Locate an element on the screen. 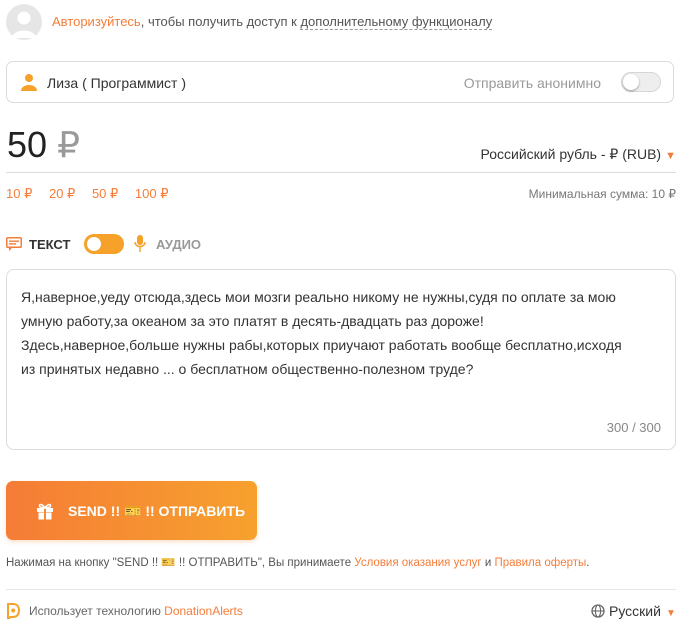 Image resolution: width=682 pixels, height=624 pixels. gift-icon is located at coordinates (45, 511).